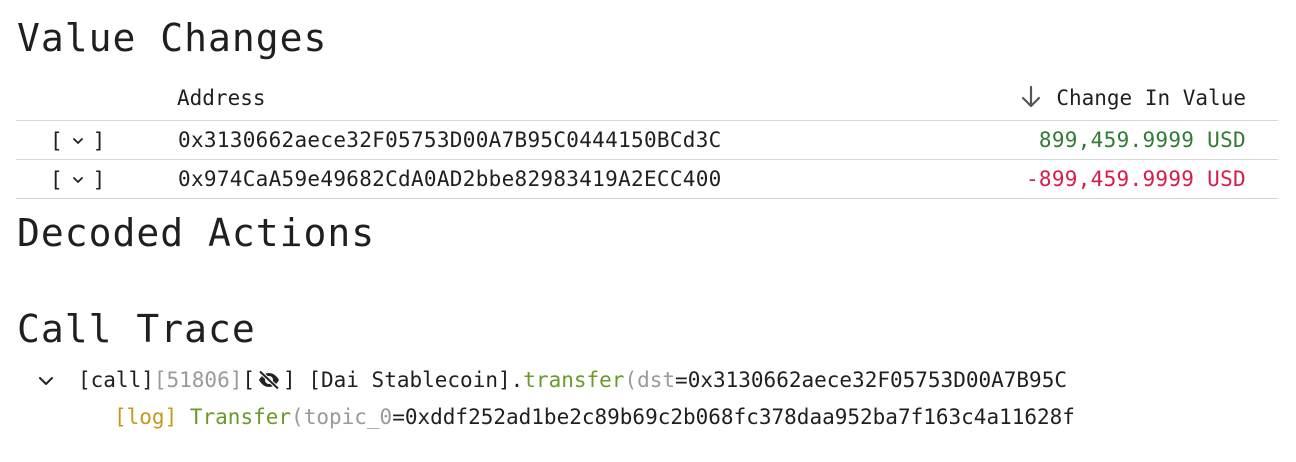 The height and width of the screenshot is (462, 1296). What do you see at coordinates (647, 100) in the screenshot?
I see `table-header: Address Change In Value` at bounding box center [647, 100].